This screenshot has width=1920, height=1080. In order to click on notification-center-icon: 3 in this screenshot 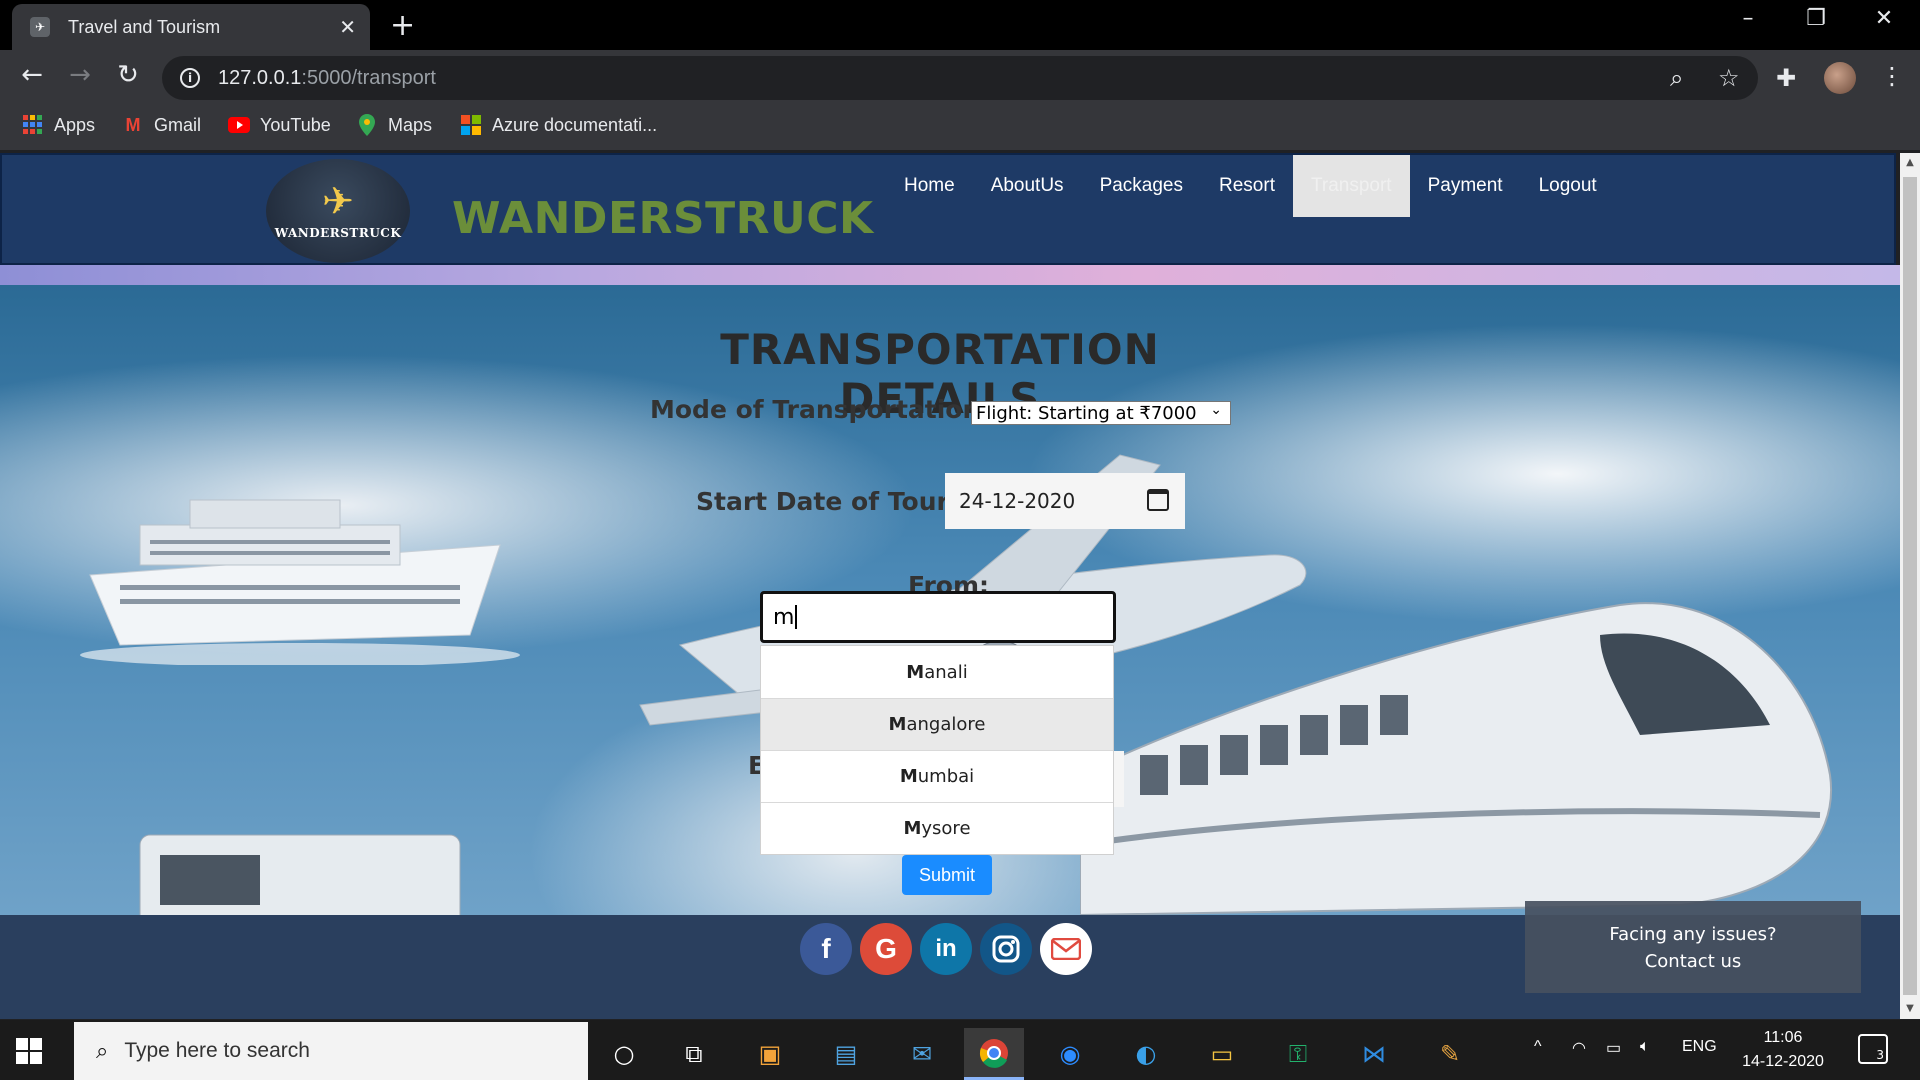, I will do `click(1873, 1049)`.